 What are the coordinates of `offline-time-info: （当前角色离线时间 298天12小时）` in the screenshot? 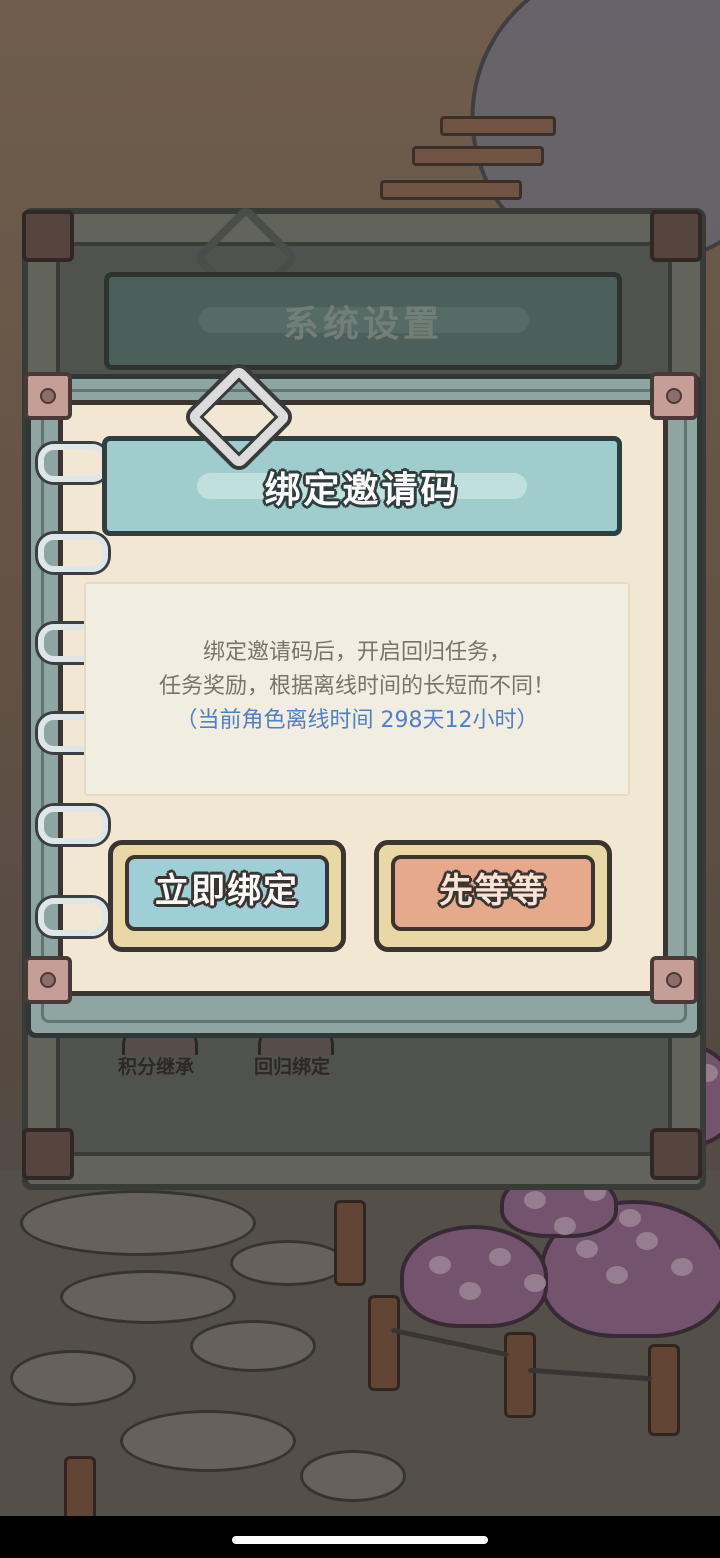 It's located at (357, 720).